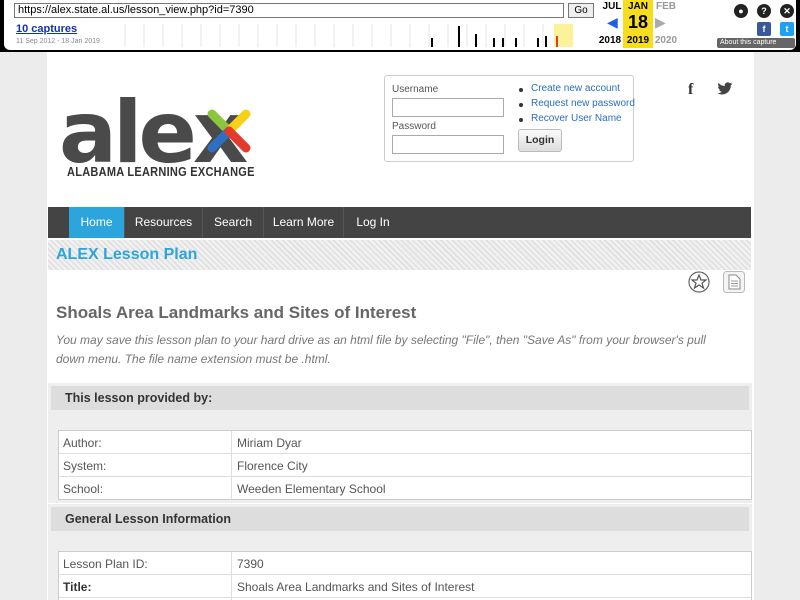 The image size is (800, 600). What do you see at coordinates (666, 6) in the screenshot?
I see `month-next: FEB` at bounding box center [666, 6].